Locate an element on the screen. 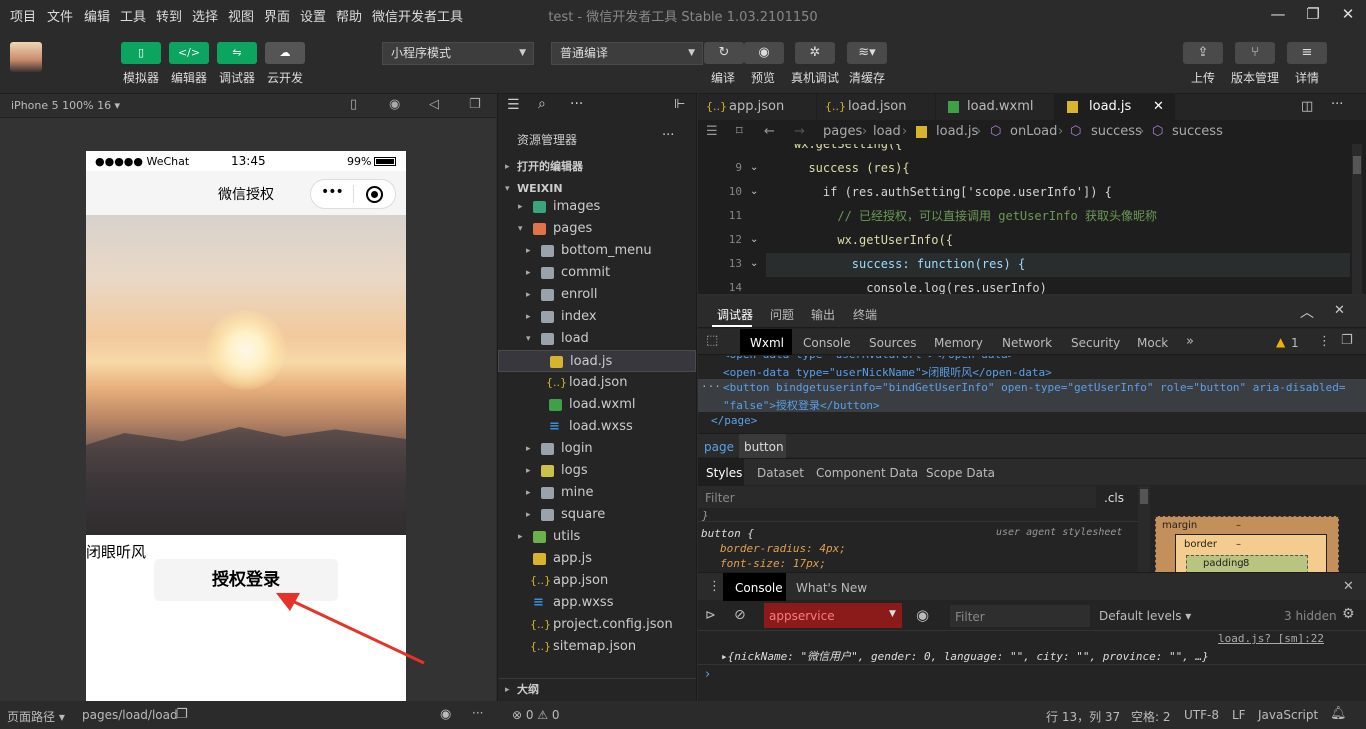 The image size is (1366, 729). wxml-node-selected-cont: "false">授权登录</button> is located at coordinates (801, 405).